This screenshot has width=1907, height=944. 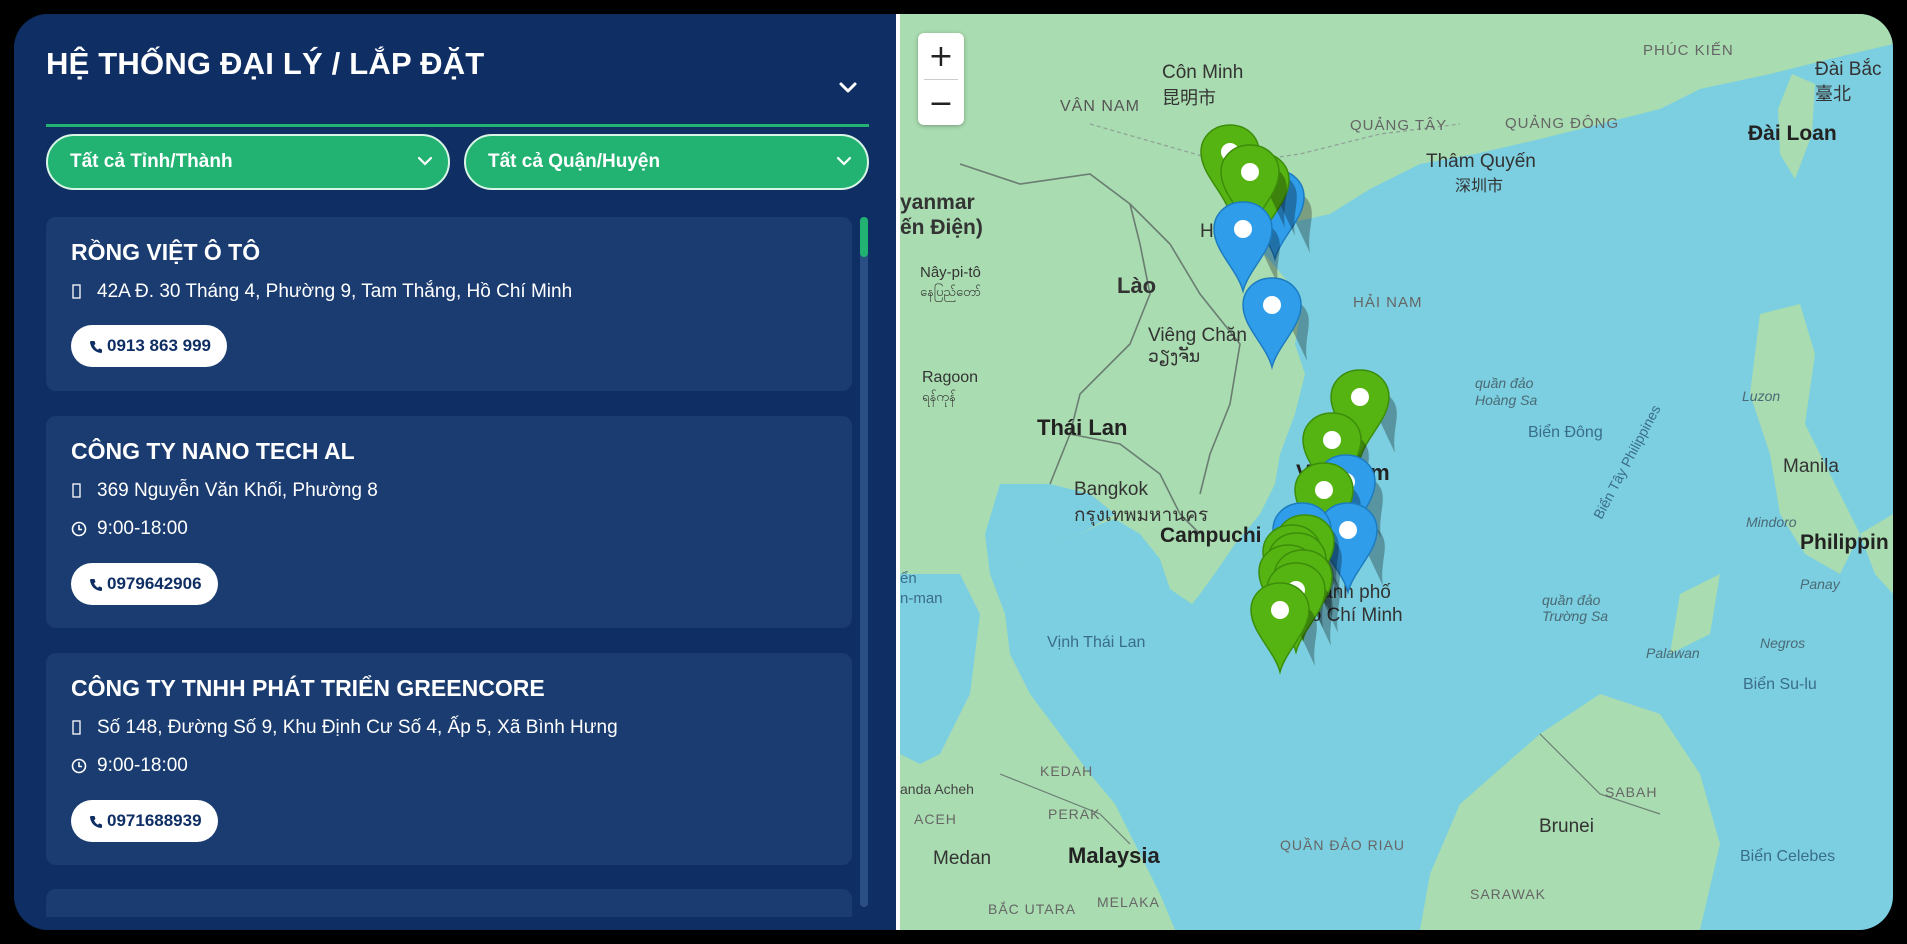 I want to click on province-select-value: Tất cả Tỉnh/Thành, so click(x=151, y=161).